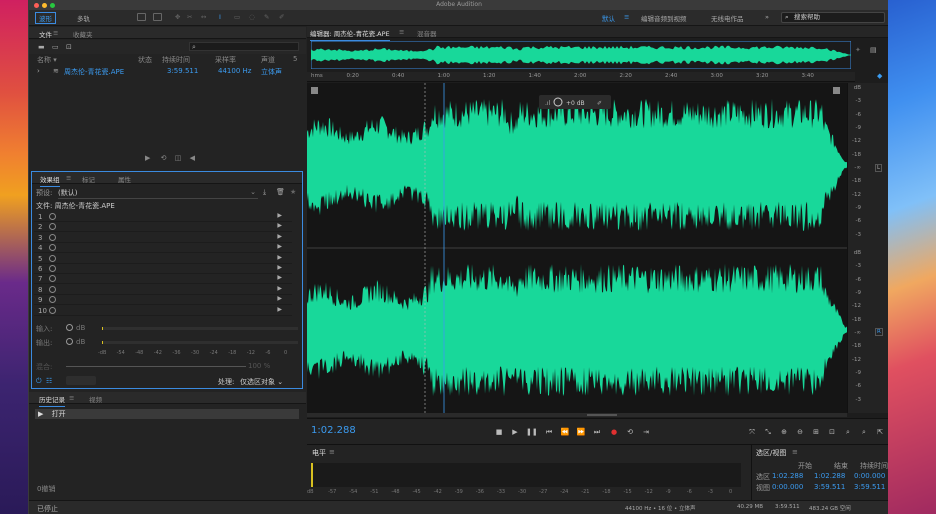 This screenshot has height=514, width=936. I want to click on time-selection-tool-icon: I, so click(220, 17).